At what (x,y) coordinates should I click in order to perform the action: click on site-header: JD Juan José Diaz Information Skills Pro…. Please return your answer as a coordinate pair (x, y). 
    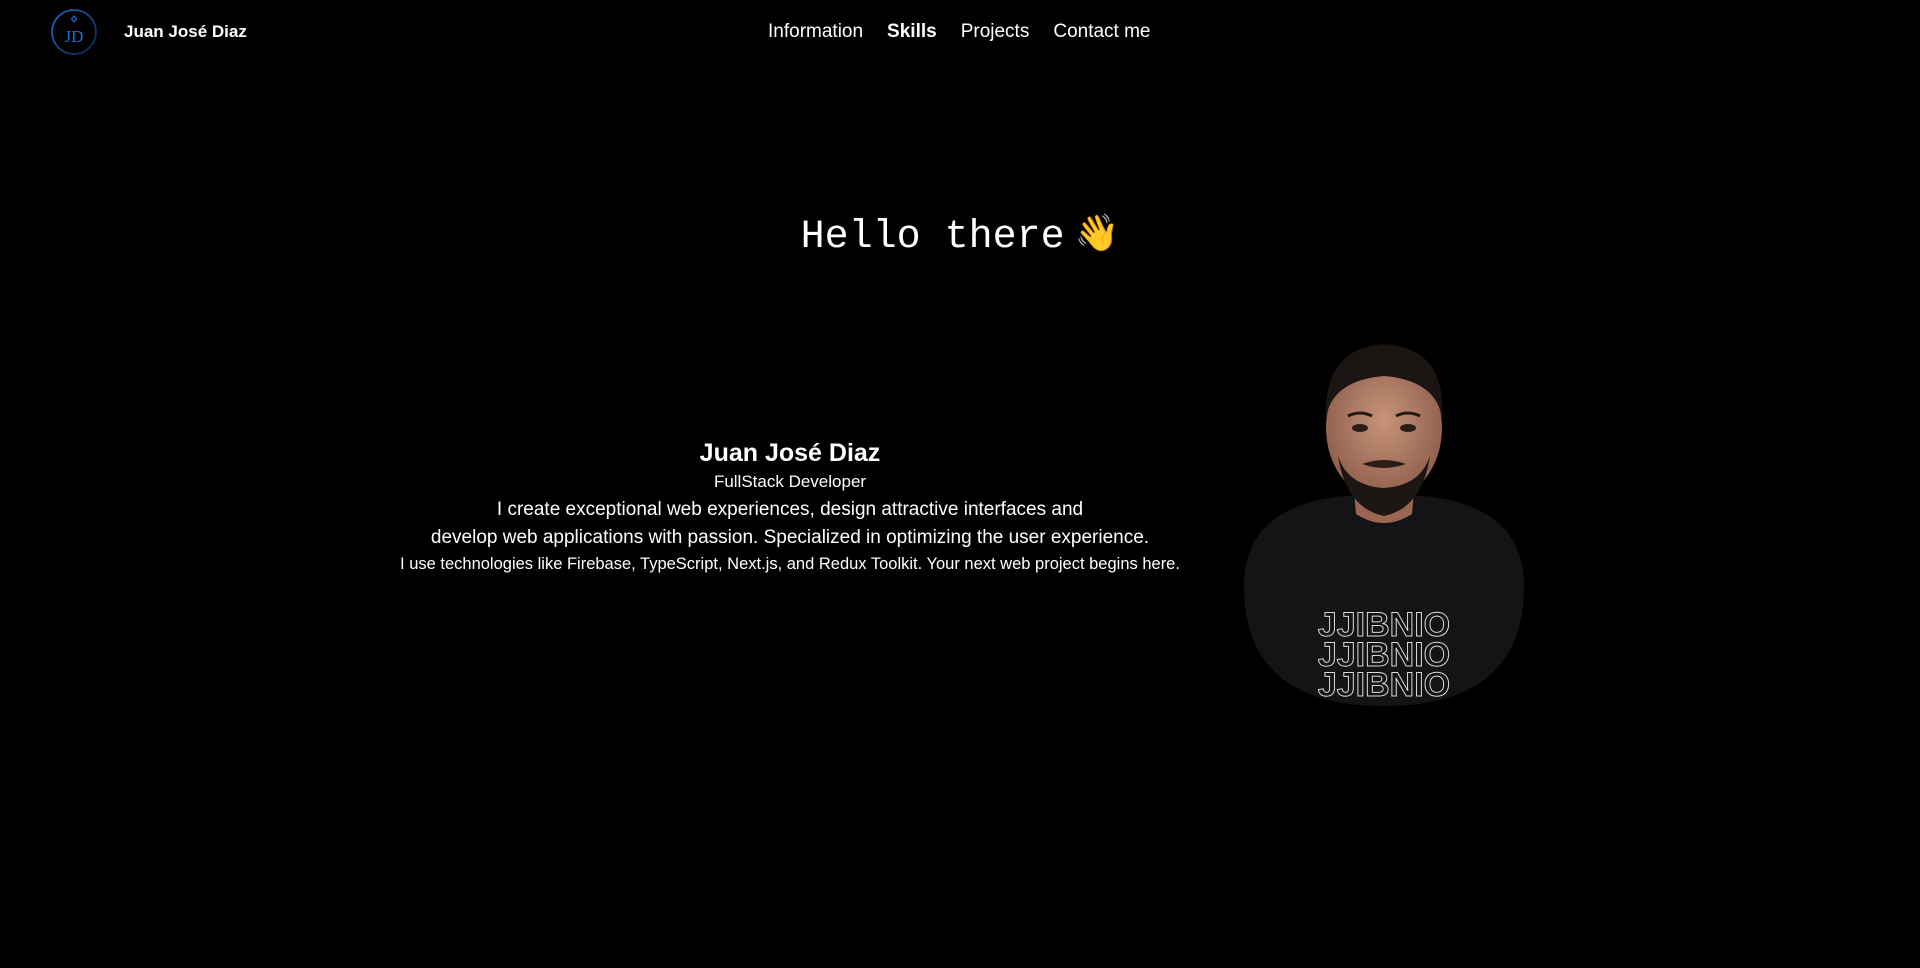
    Looking at the image, I should click on (960, 33).